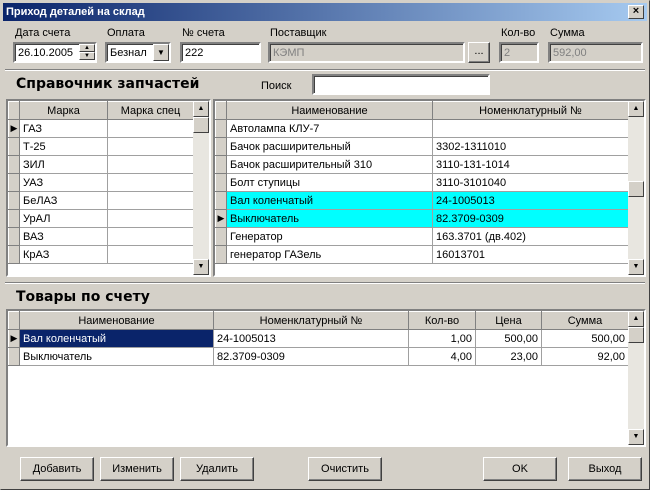 The image size is (650, 490). What do you see at coordinates (366, 52) in the screenshot?
I see `supplier-field: КЭМП` at bounding box center [366, 52].